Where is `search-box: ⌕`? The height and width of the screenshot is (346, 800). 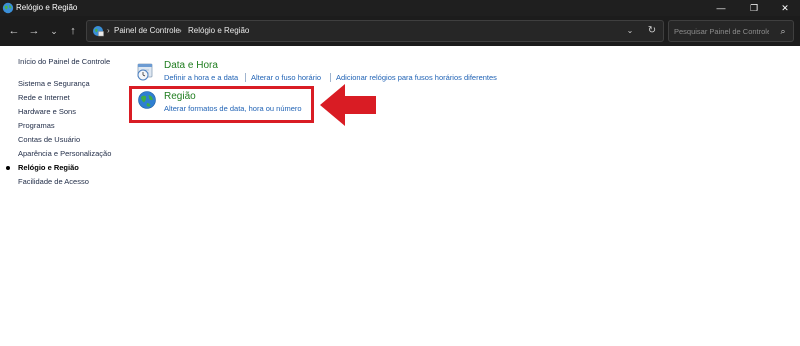 search-box: ⌕ is located at coordinates (731, 31).